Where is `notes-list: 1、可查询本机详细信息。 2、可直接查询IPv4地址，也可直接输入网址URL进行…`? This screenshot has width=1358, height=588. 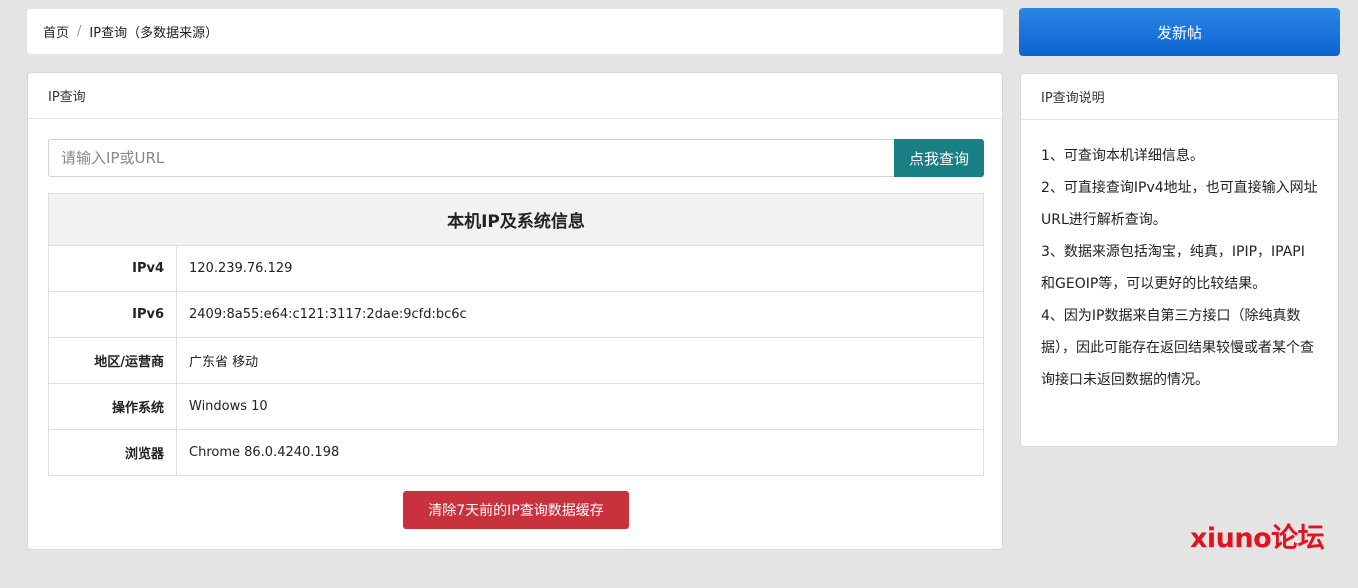
notes-list: 1、可查询本机详细信息。 2、可直接查询IPv4地址，也可直接输入网址URL进行… is located at coordinates (1179, 258).